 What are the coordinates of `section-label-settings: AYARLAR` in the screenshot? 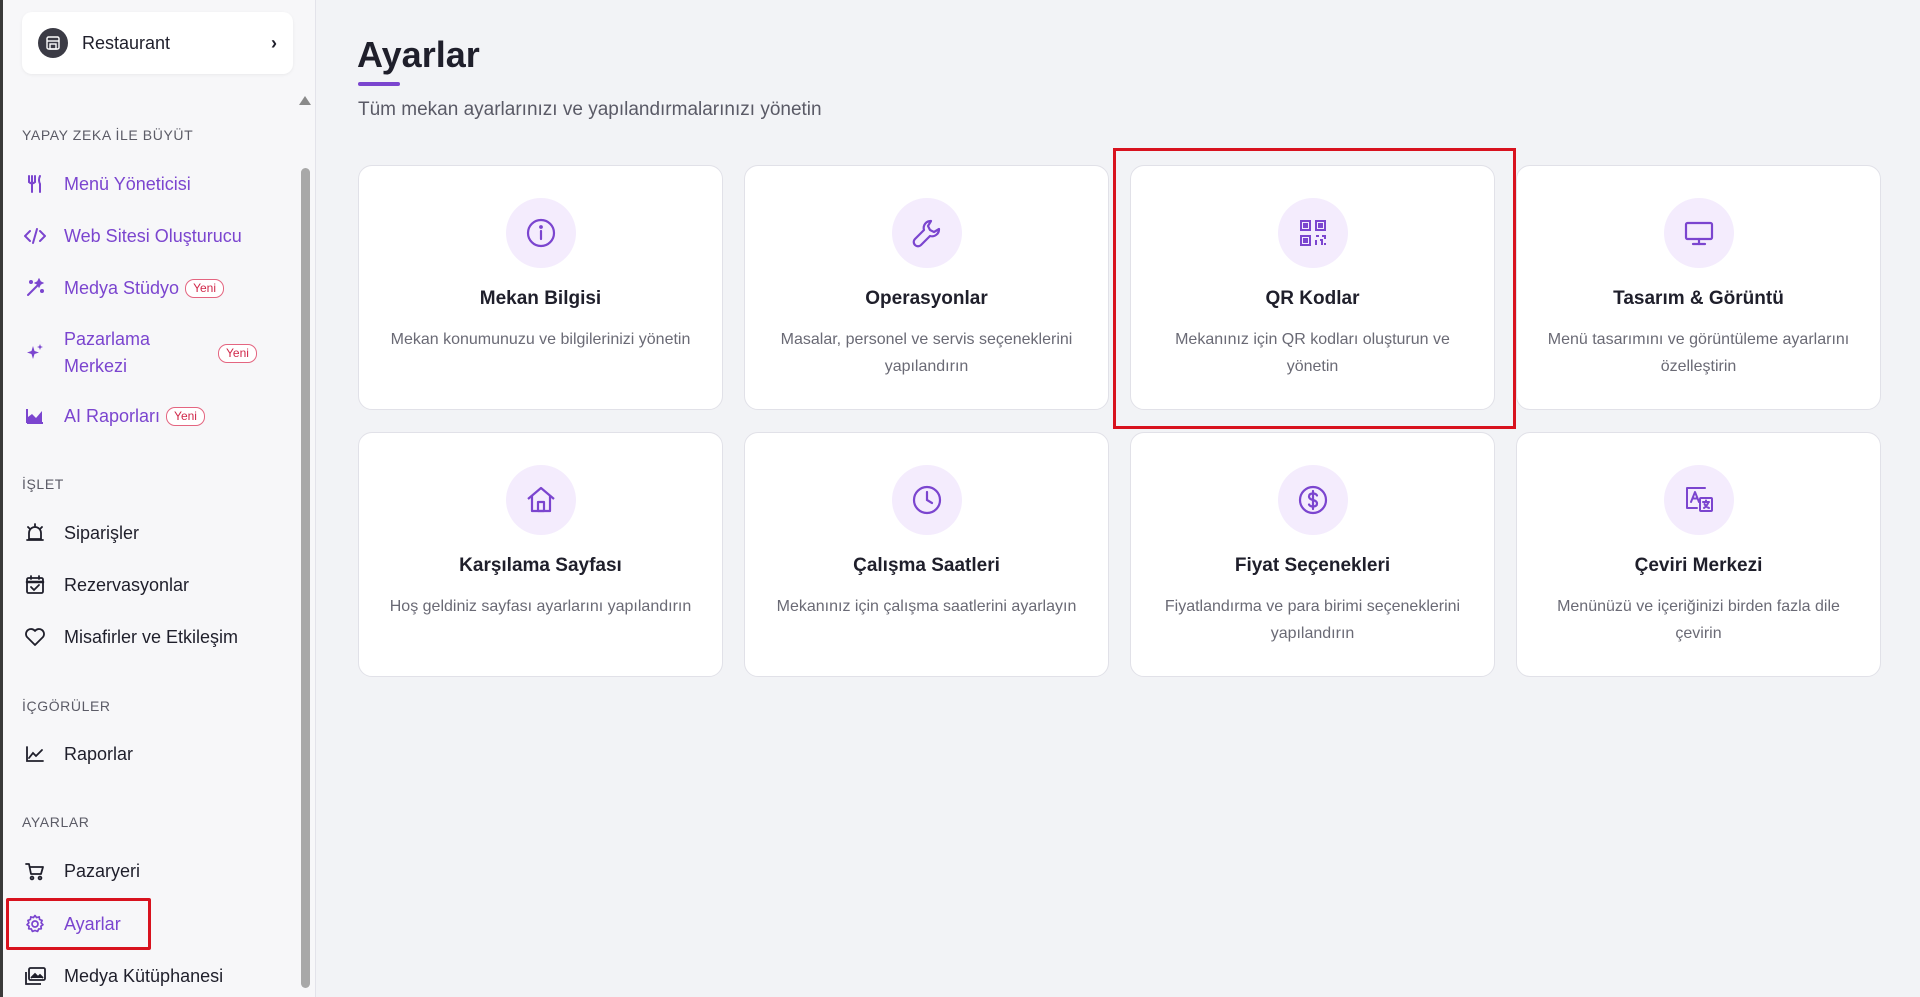 It's located at (56, 822).